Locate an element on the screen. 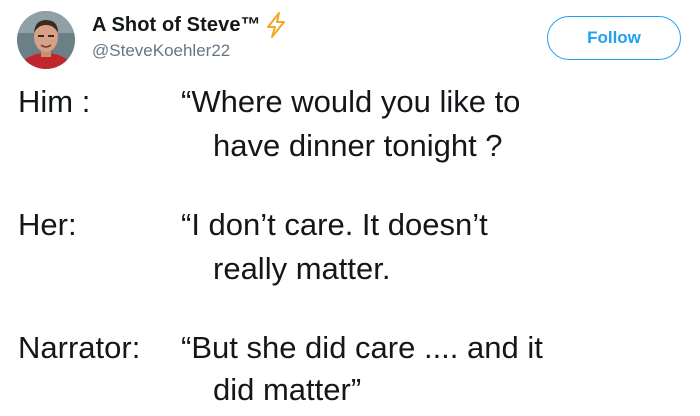 Image resolution: width=700 pixels, height=416 pixels. dialogue-line: did matter” is located at coordinates (287, 389).